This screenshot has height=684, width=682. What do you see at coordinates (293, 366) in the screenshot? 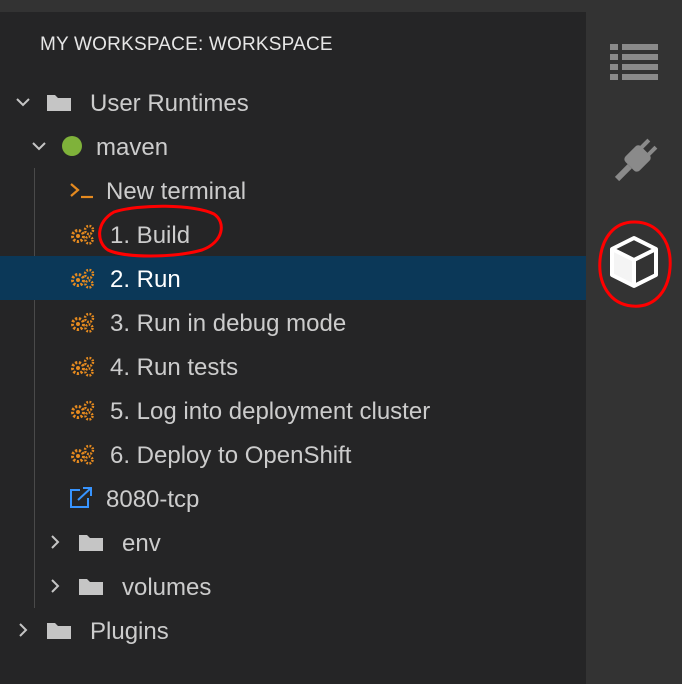
I see `tree-item-command-tests: 4. Run tests` at bounding box center [293, 366].